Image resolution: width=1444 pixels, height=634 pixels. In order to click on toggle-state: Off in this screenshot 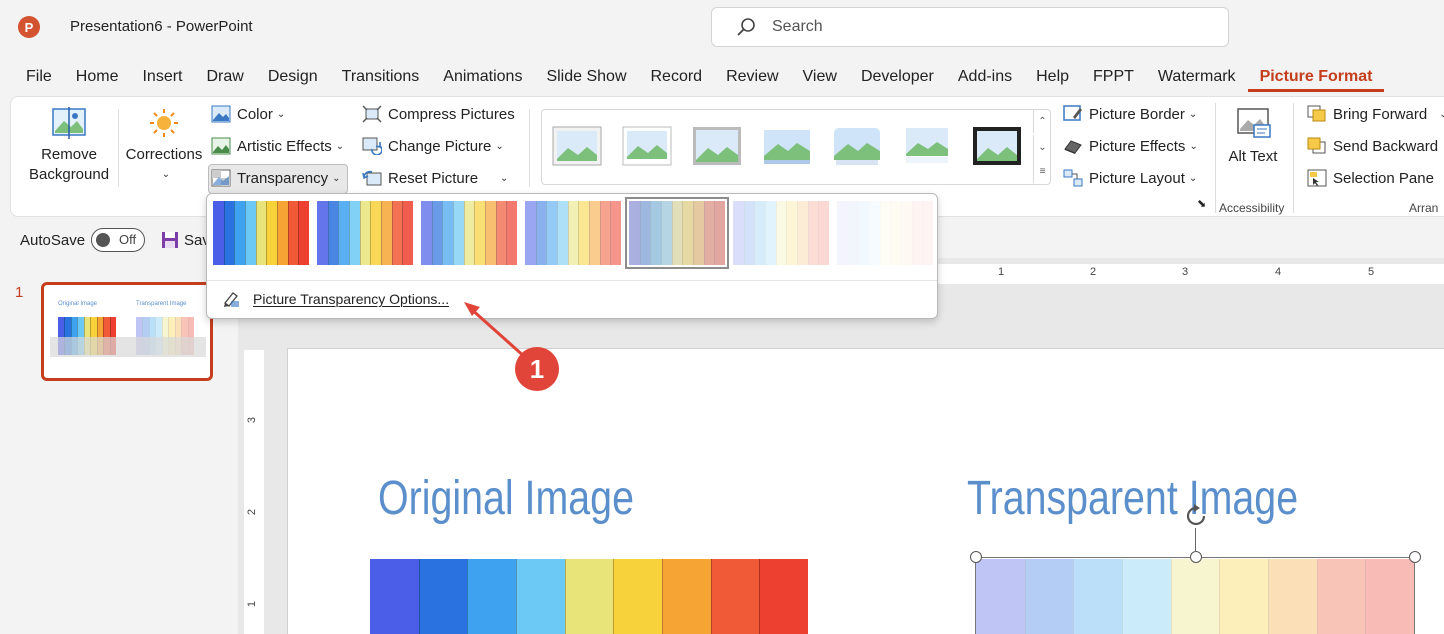, I will do `click(128, 239)`.